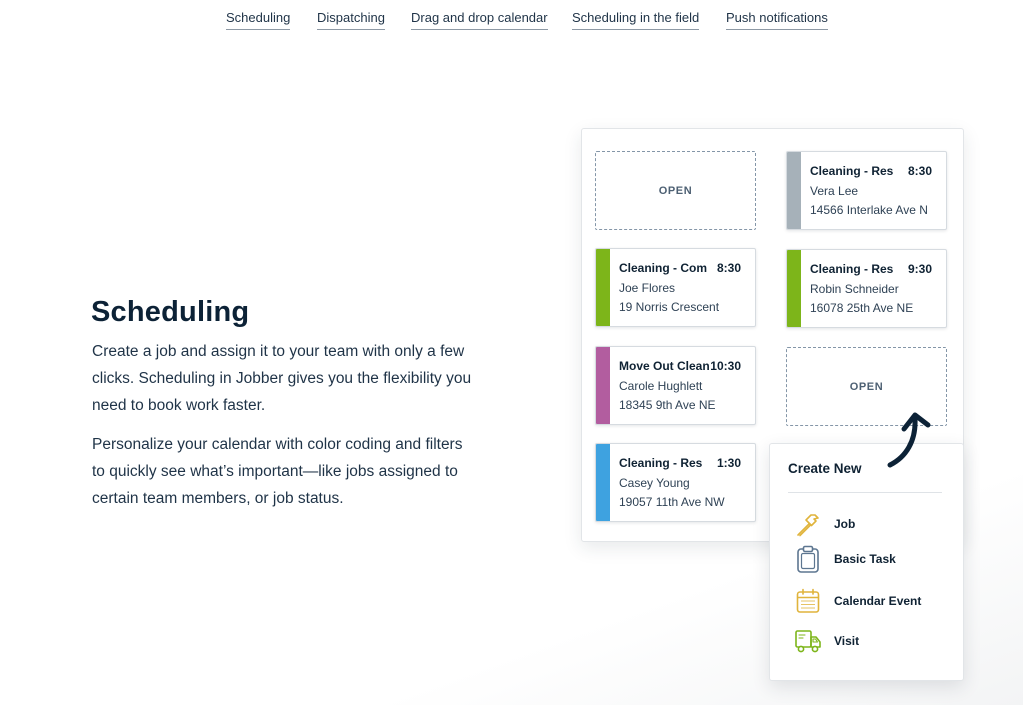 The image size is (1023, 705). Describe the element at coordinates (847, 641) in the screenshot. I see `create-item-label: Visit` at that location.